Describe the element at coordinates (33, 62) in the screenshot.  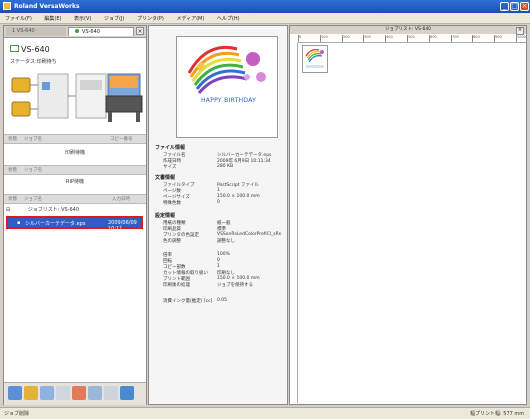
I see `printer-status: ステータス:印刷待ち` at that location.